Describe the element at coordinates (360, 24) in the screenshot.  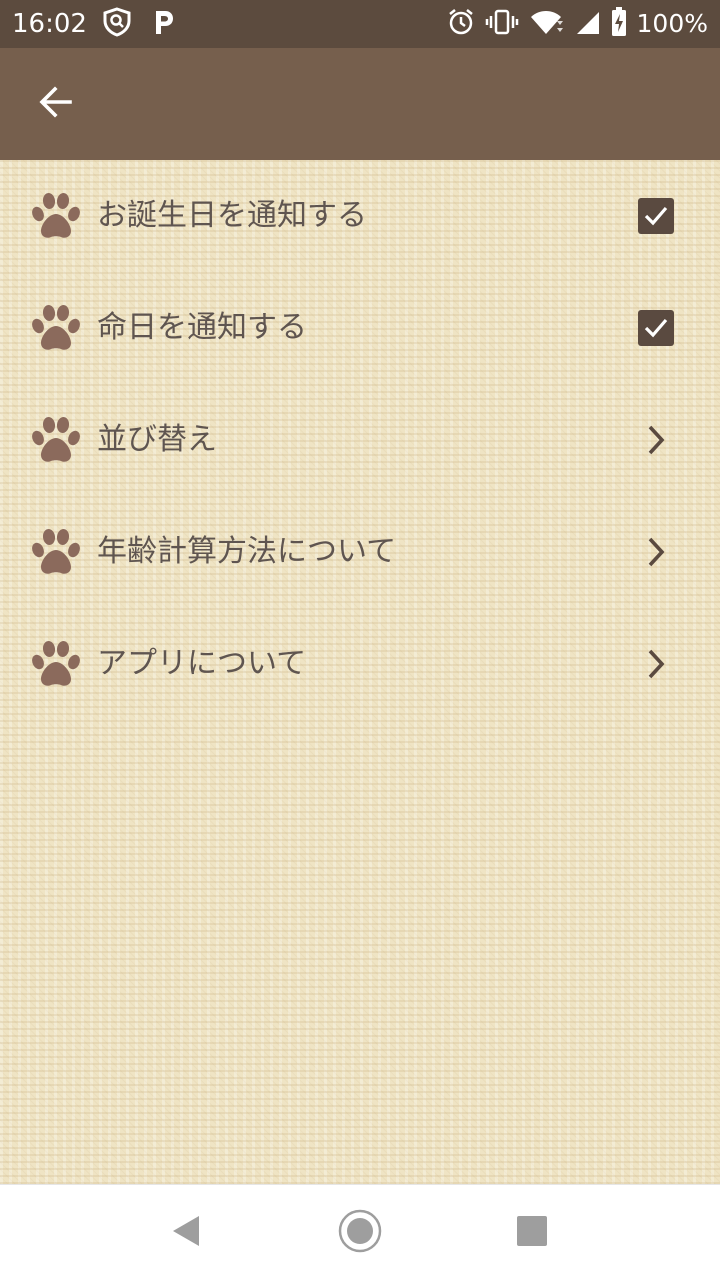
I see `status-bar: 16:02 100%` at that location.